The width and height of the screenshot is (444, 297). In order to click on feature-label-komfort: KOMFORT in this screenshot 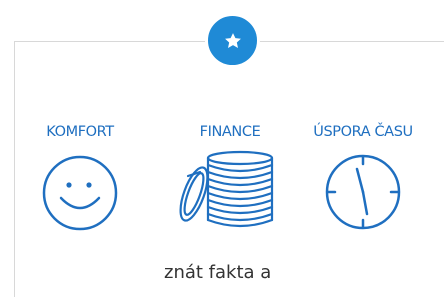, I will do `click(80, 132)`.